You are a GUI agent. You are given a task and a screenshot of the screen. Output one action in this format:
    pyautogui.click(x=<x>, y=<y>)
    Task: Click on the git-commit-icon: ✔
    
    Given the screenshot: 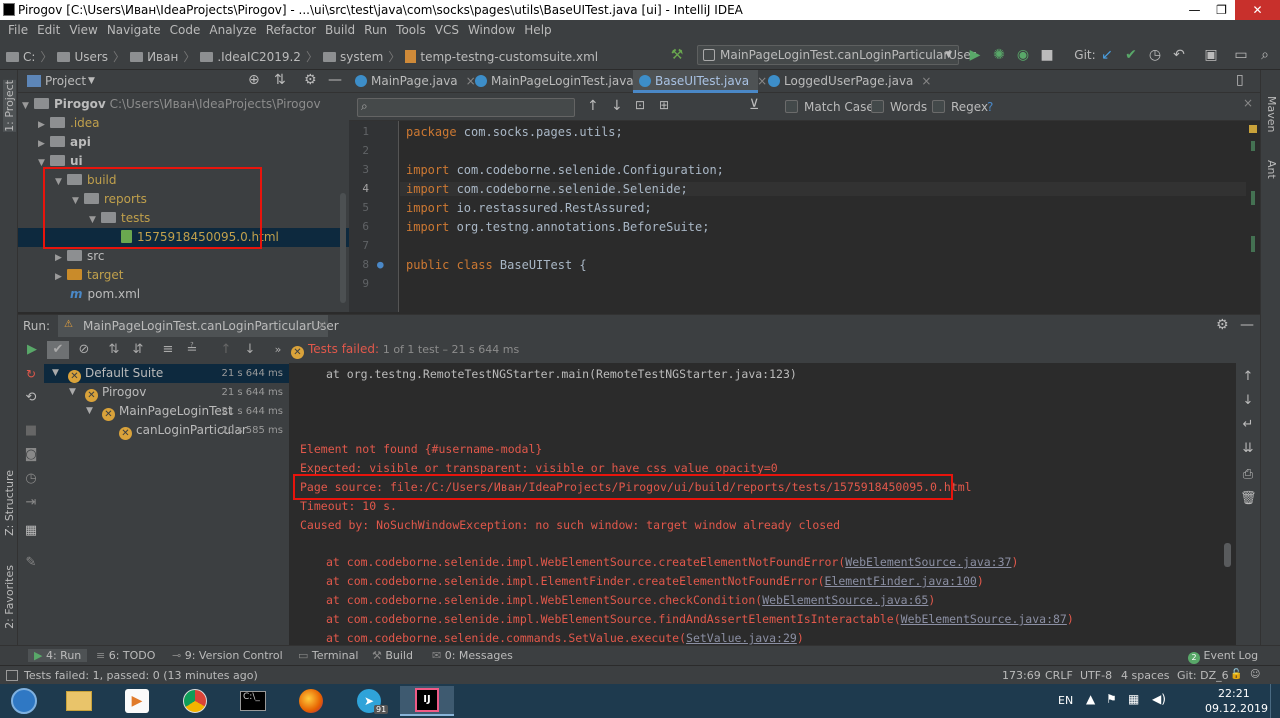 What is the action you would take?
    pyautogui.click(x=1131, y=55)
    